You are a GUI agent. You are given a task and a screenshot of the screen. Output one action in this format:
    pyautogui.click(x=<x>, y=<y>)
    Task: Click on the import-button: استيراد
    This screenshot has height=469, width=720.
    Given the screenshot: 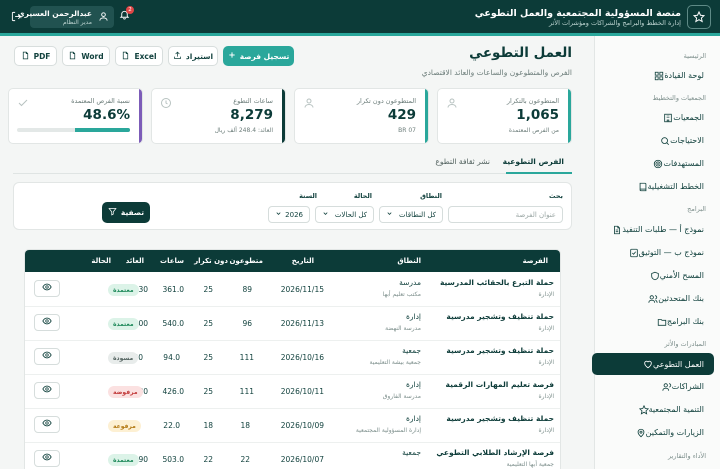 What is the action you would take?
    pyautogui.click(x=193, y=56)
    